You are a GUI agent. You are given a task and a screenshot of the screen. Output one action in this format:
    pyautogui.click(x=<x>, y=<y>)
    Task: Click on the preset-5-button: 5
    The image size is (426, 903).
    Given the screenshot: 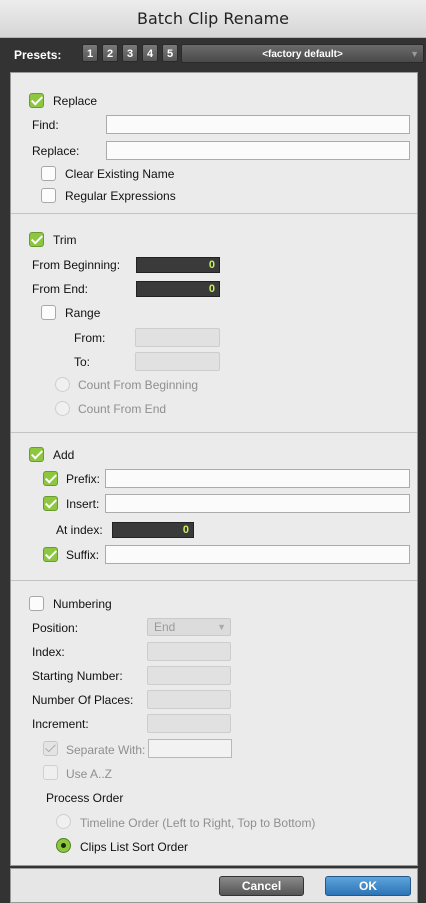 What is the action you would take?
    pyautogui.click(x=170, y=53)
    